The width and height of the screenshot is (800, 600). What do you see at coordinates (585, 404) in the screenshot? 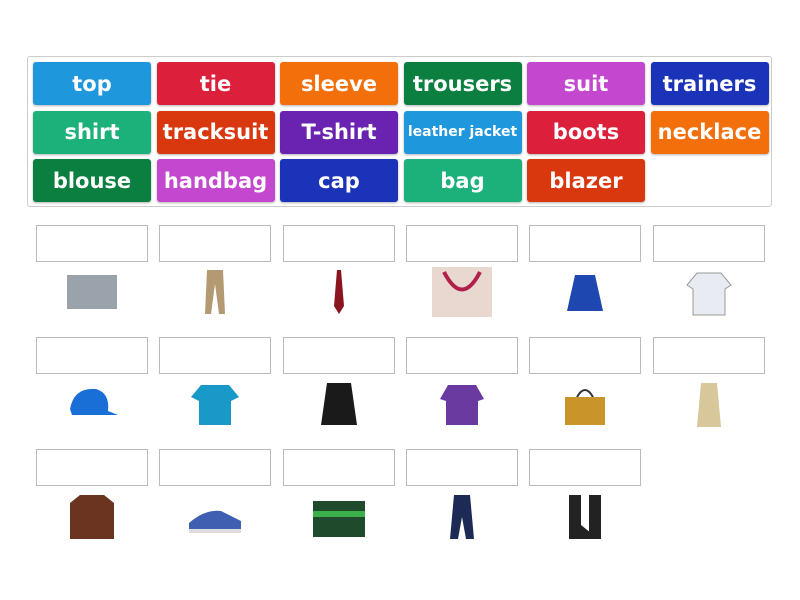
I see `handbag-picture-icon` at bounding box center [585, 404].